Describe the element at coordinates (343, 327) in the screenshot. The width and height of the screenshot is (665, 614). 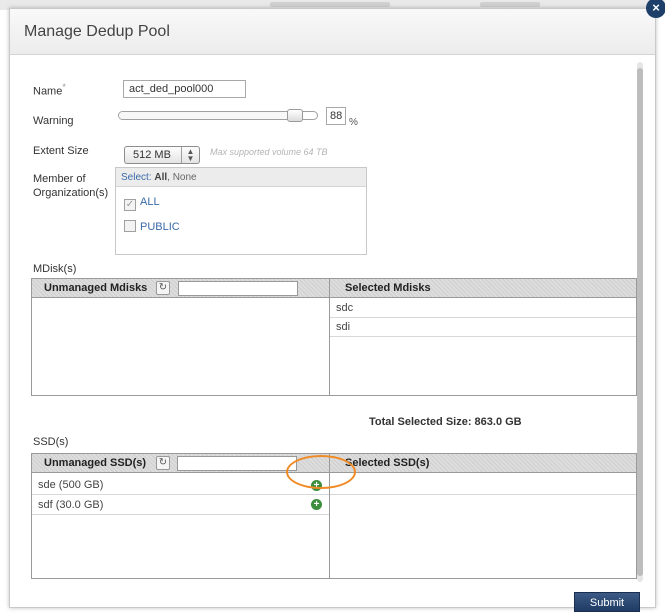
I see `selected-mdisk-row: sdi` at that location.